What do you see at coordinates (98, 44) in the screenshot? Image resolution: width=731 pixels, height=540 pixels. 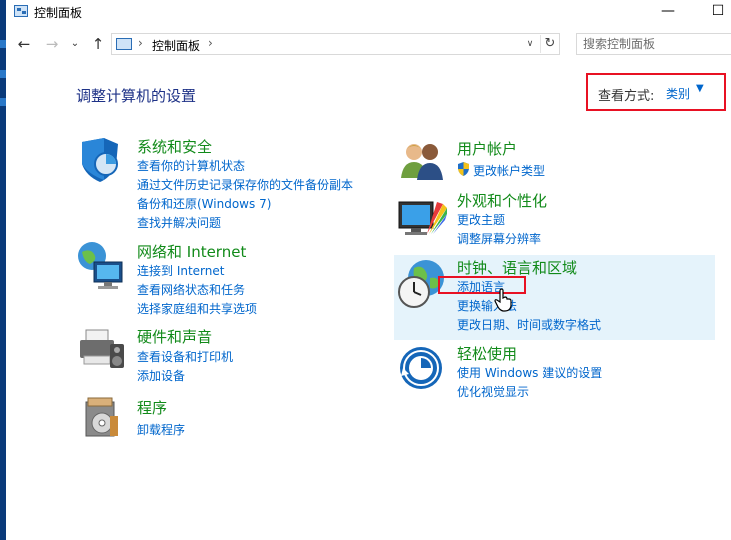 I see `up-arrow-icon: ↑` at bounding box center [98, 44].